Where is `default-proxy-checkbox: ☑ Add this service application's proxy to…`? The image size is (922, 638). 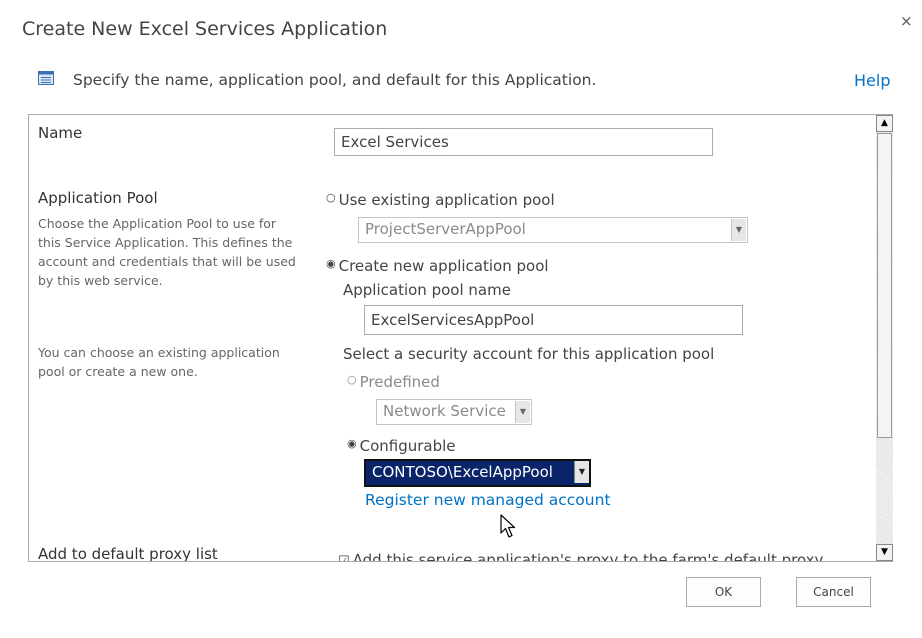 default-proxy-checkbox: ☑ Add this service application's proxy to… is located at coordinates (581, 556).